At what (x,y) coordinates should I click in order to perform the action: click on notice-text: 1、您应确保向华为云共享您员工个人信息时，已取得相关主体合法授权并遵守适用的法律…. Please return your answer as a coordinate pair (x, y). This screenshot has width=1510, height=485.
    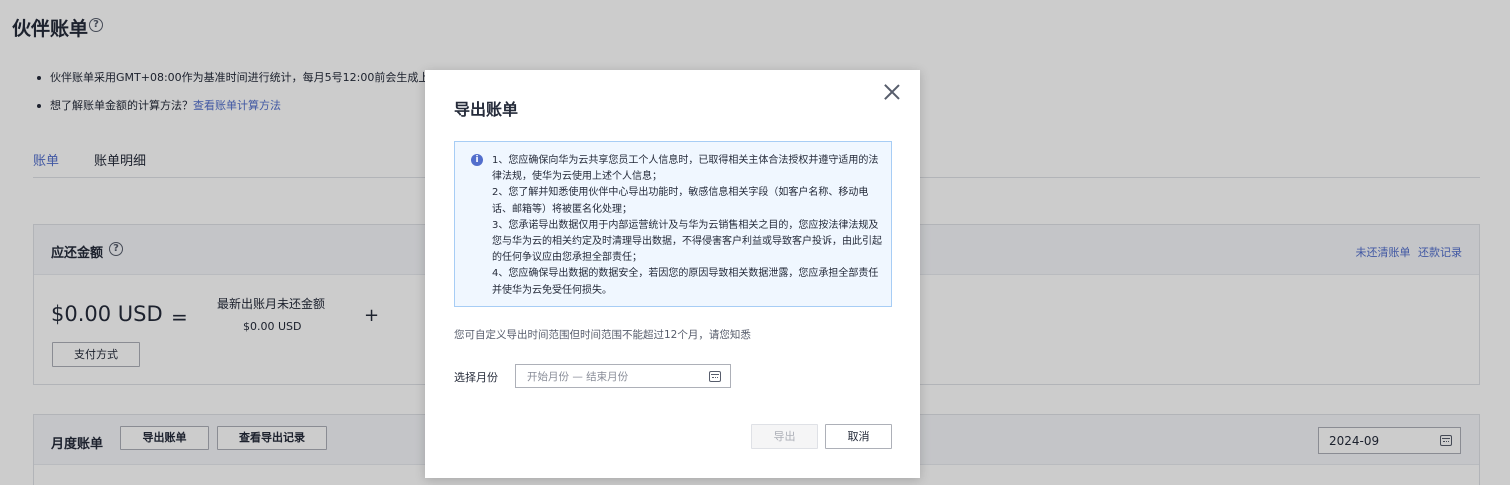
    Looking at the image, I should click on (688, 226).